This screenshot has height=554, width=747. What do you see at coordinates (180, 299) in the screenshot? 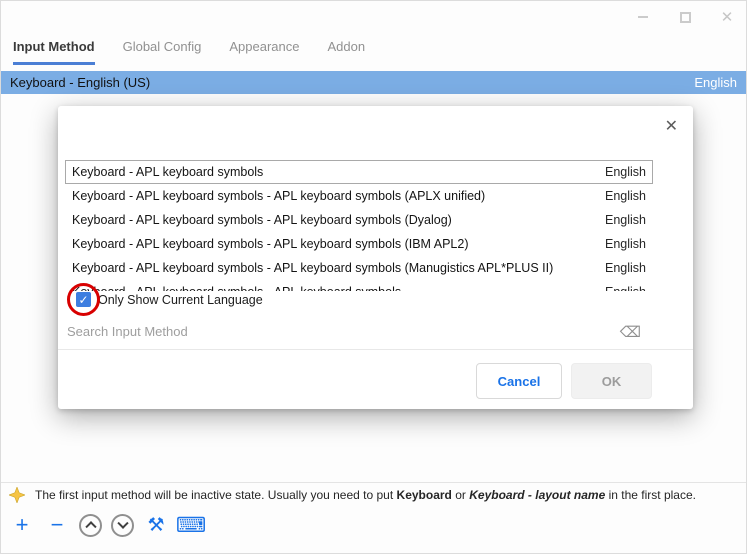
I see `checkbox-label: Only Show Current Language` at bounding box center [180, 299].